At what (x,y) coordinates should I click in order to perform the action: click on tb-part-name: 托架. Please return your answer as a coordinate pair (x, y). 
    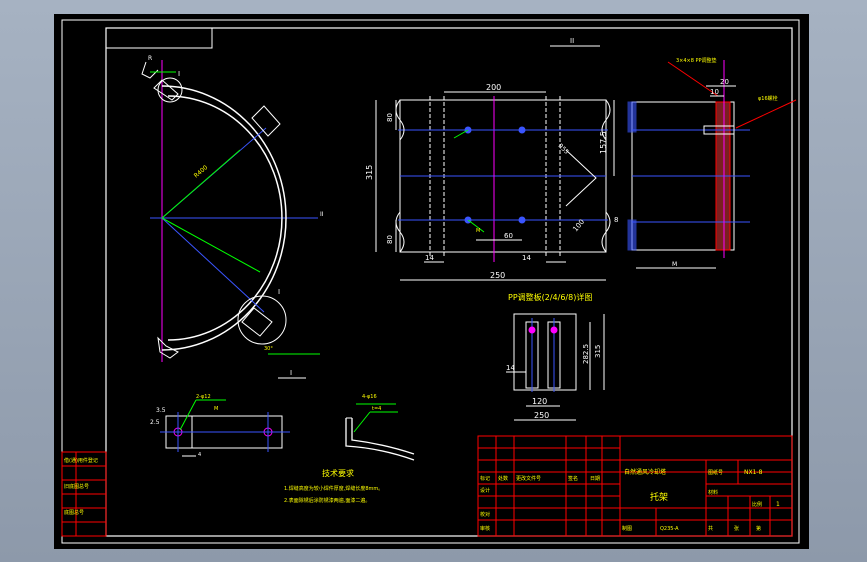
    Looking at the image, I should click on (659, 497).